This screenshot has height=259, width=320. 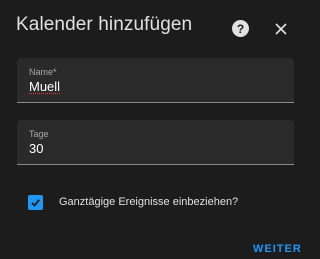 I want to click on close-icon, so click(x=281, y=29).